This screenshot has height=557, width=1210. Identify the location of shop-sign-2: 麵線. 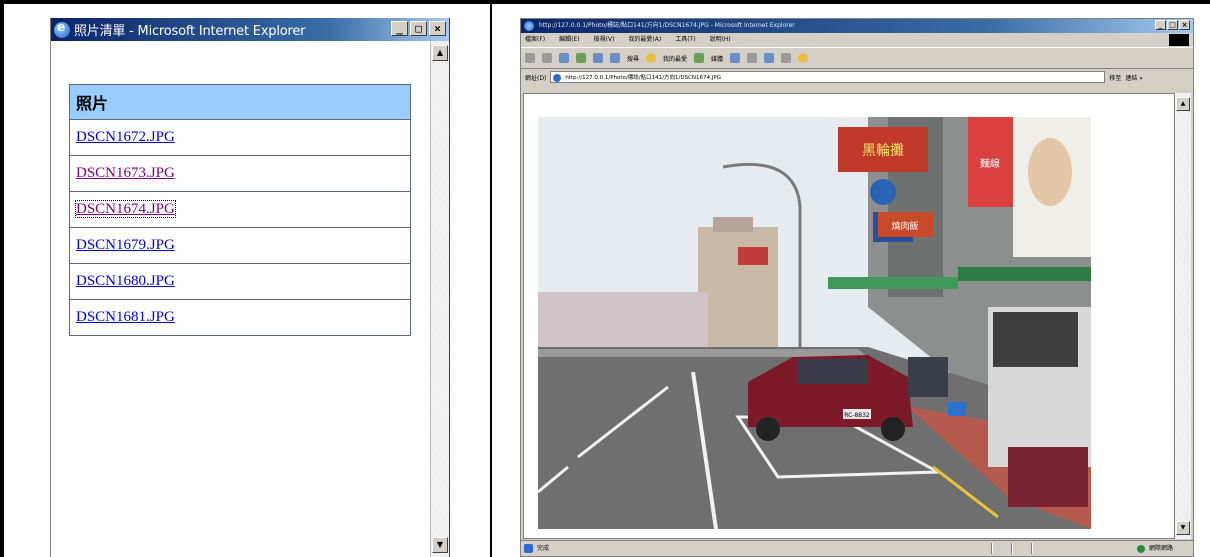
(990, 163).